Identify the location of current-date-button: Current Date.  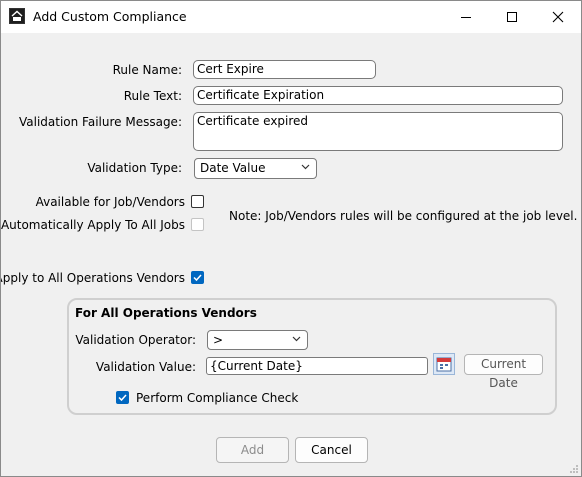
(503, 372).